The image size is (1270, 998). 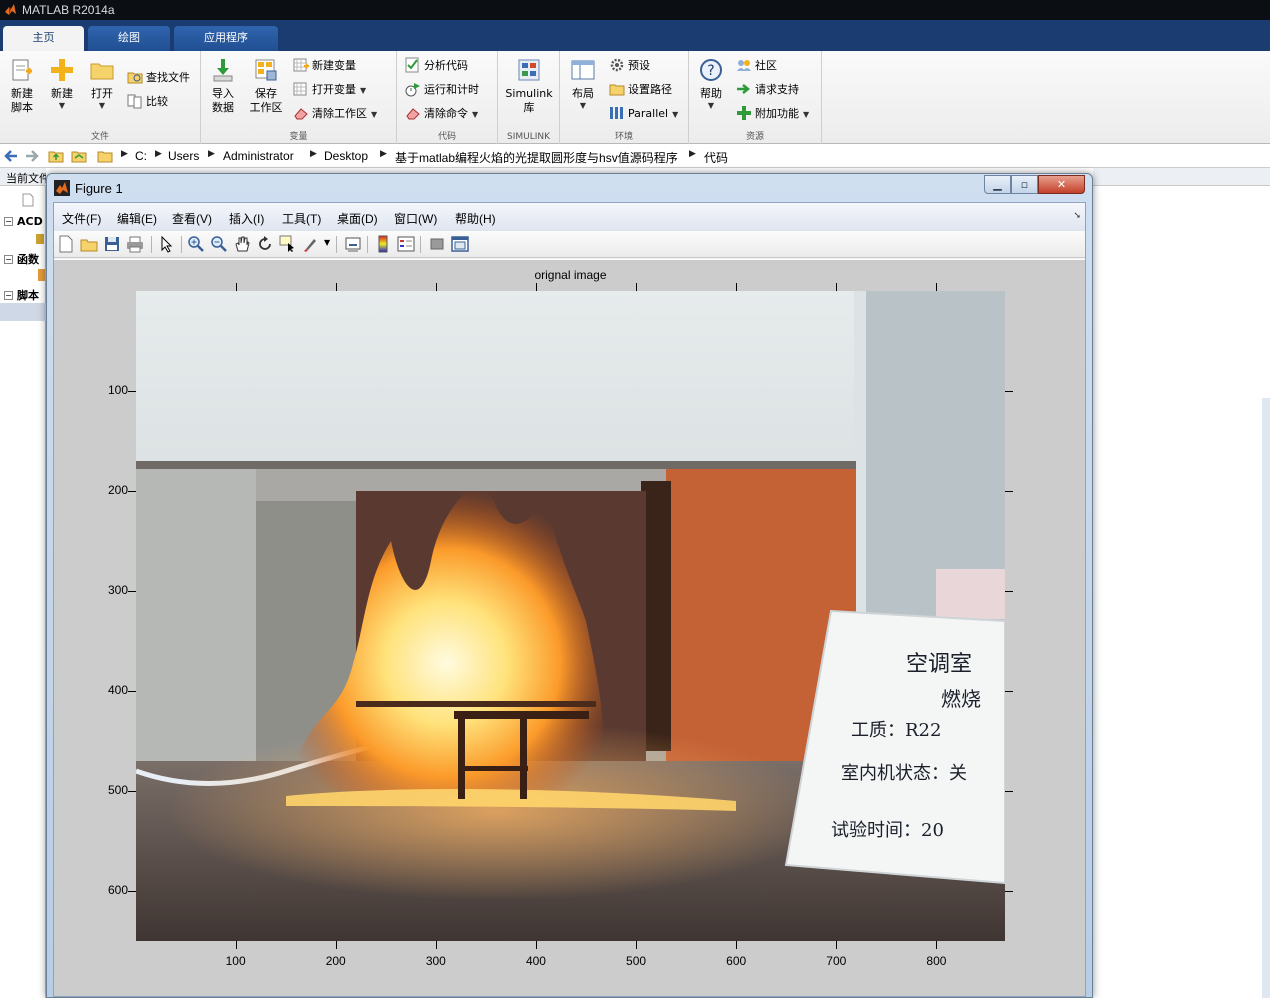 I want to click on addons-button: 附加功能 ▼, so click(x=772, y=114).